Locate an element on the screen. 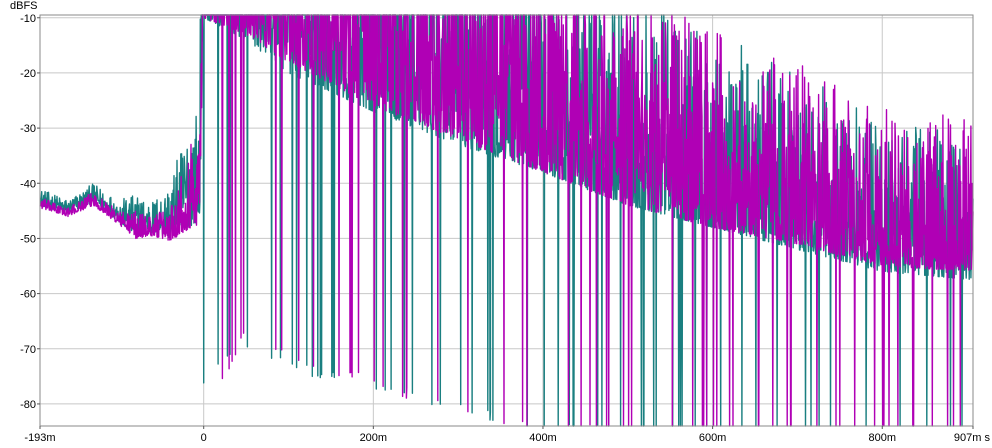 Image resolution: width=992 pixels, height=448 pixels. y-tick-label: -50 is located at coordinates (28, 239).